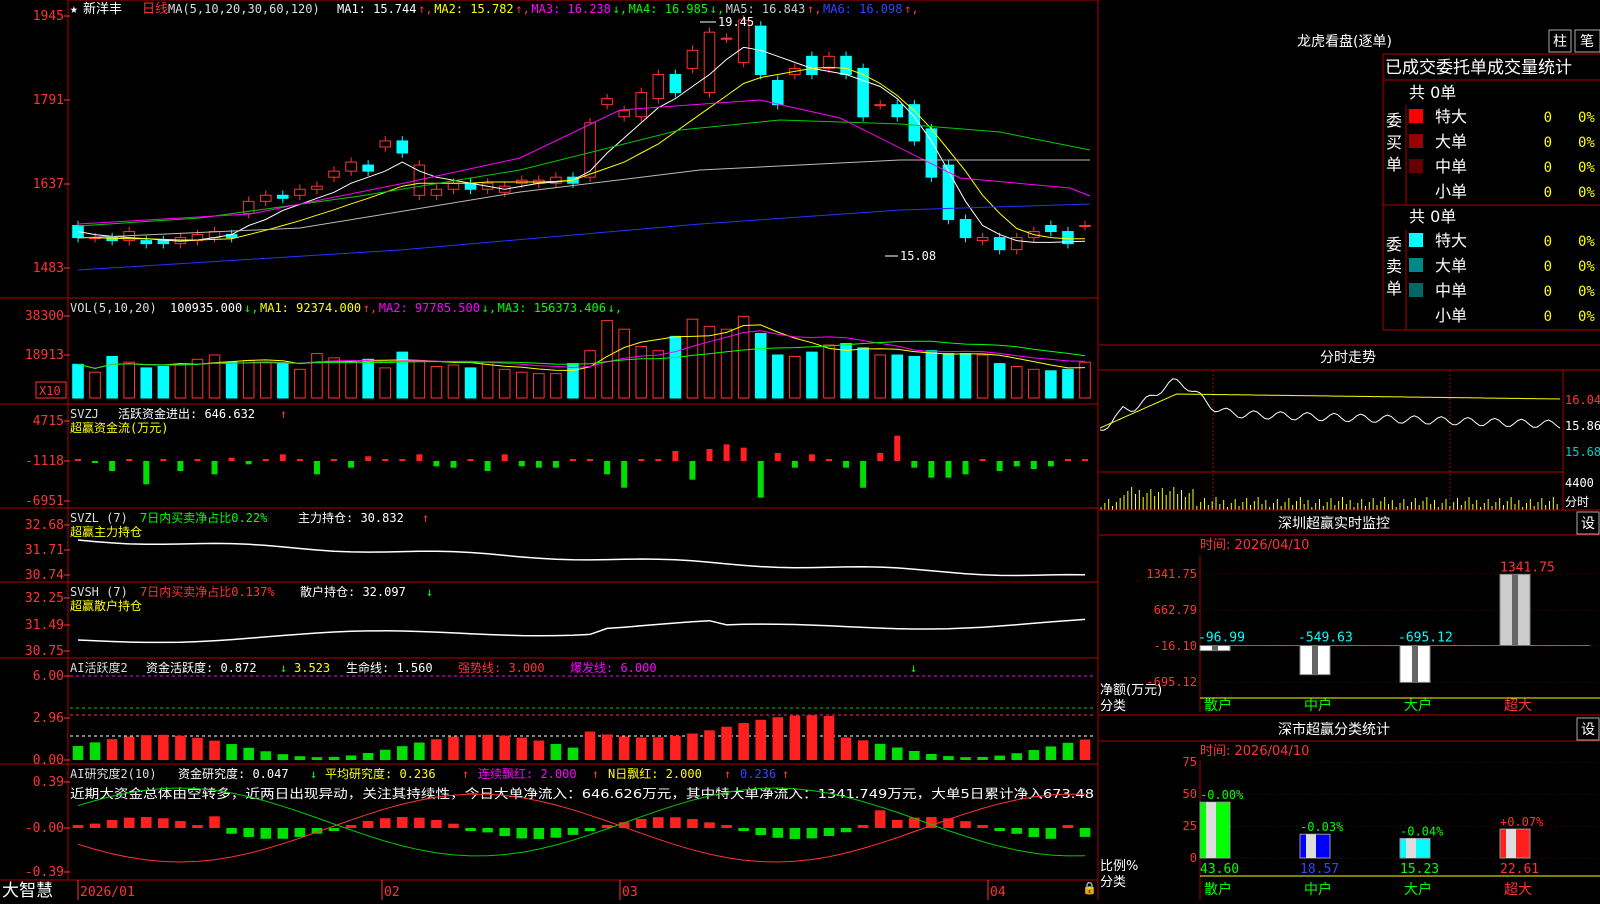  What do you see at coordinates (1218, 889) in the screenshot?
I see `classify-bar-label: 散户` at bounding box center [1218, 889].